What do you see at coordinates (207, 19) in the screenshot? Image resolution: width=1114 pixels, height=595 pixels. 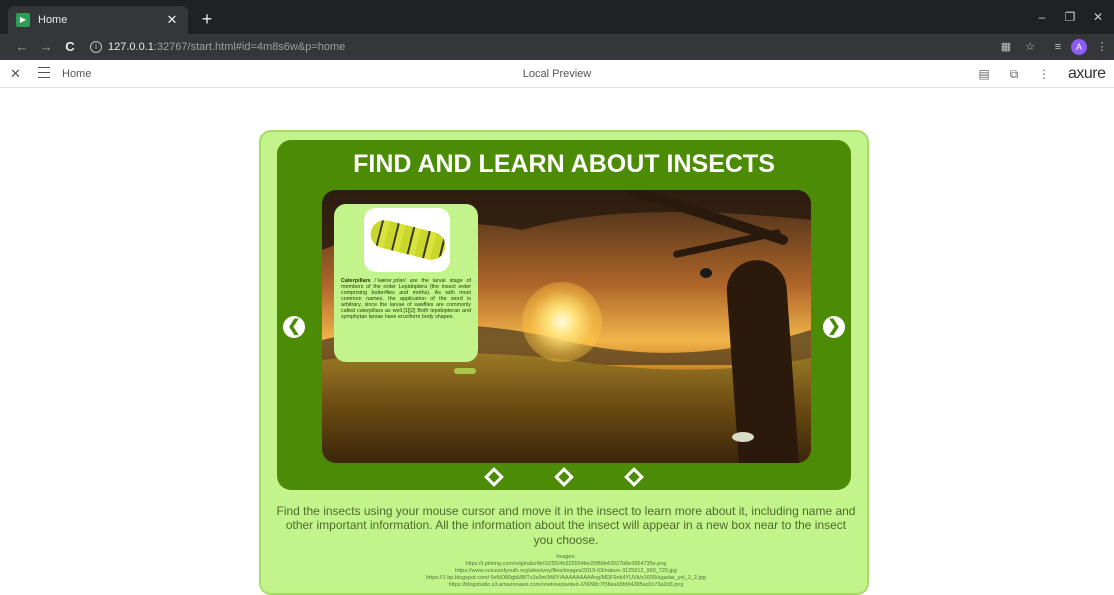 I see `new-tab-button: +` at bounding box center [207, 19].